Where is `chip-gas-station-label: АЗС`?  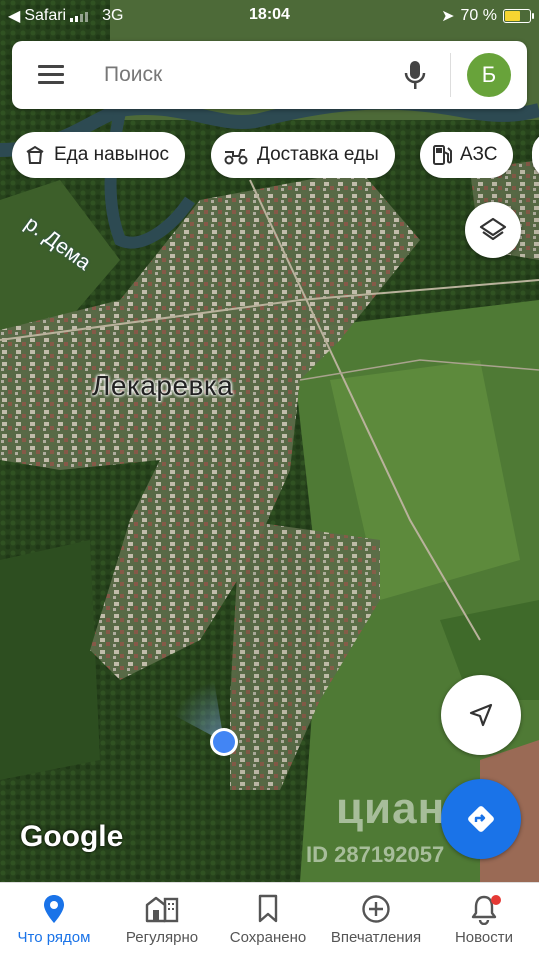 chip-gas-station-label: АЗС is located at coordinates (479, 154).